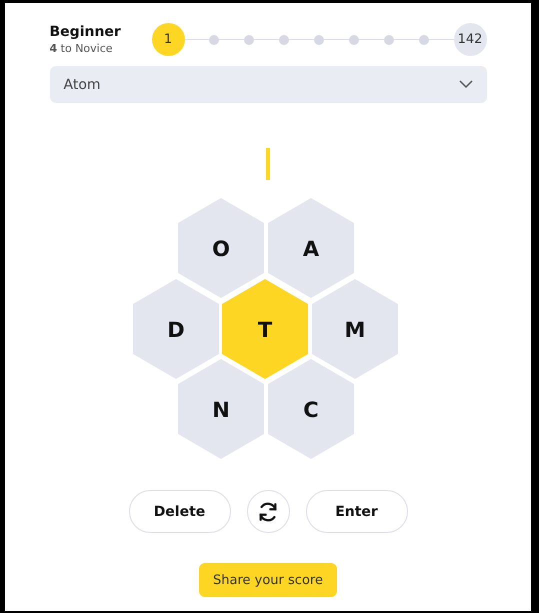  I want to click on letter-cell: T, so click(265, 329).